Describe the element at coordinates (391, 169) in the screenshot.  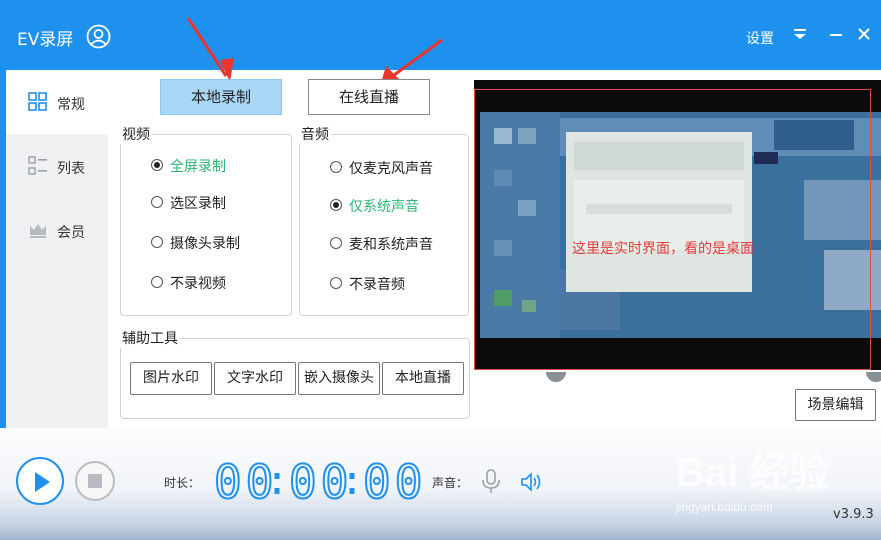
I see `radio-label: 仅麦克风声音` at that location.